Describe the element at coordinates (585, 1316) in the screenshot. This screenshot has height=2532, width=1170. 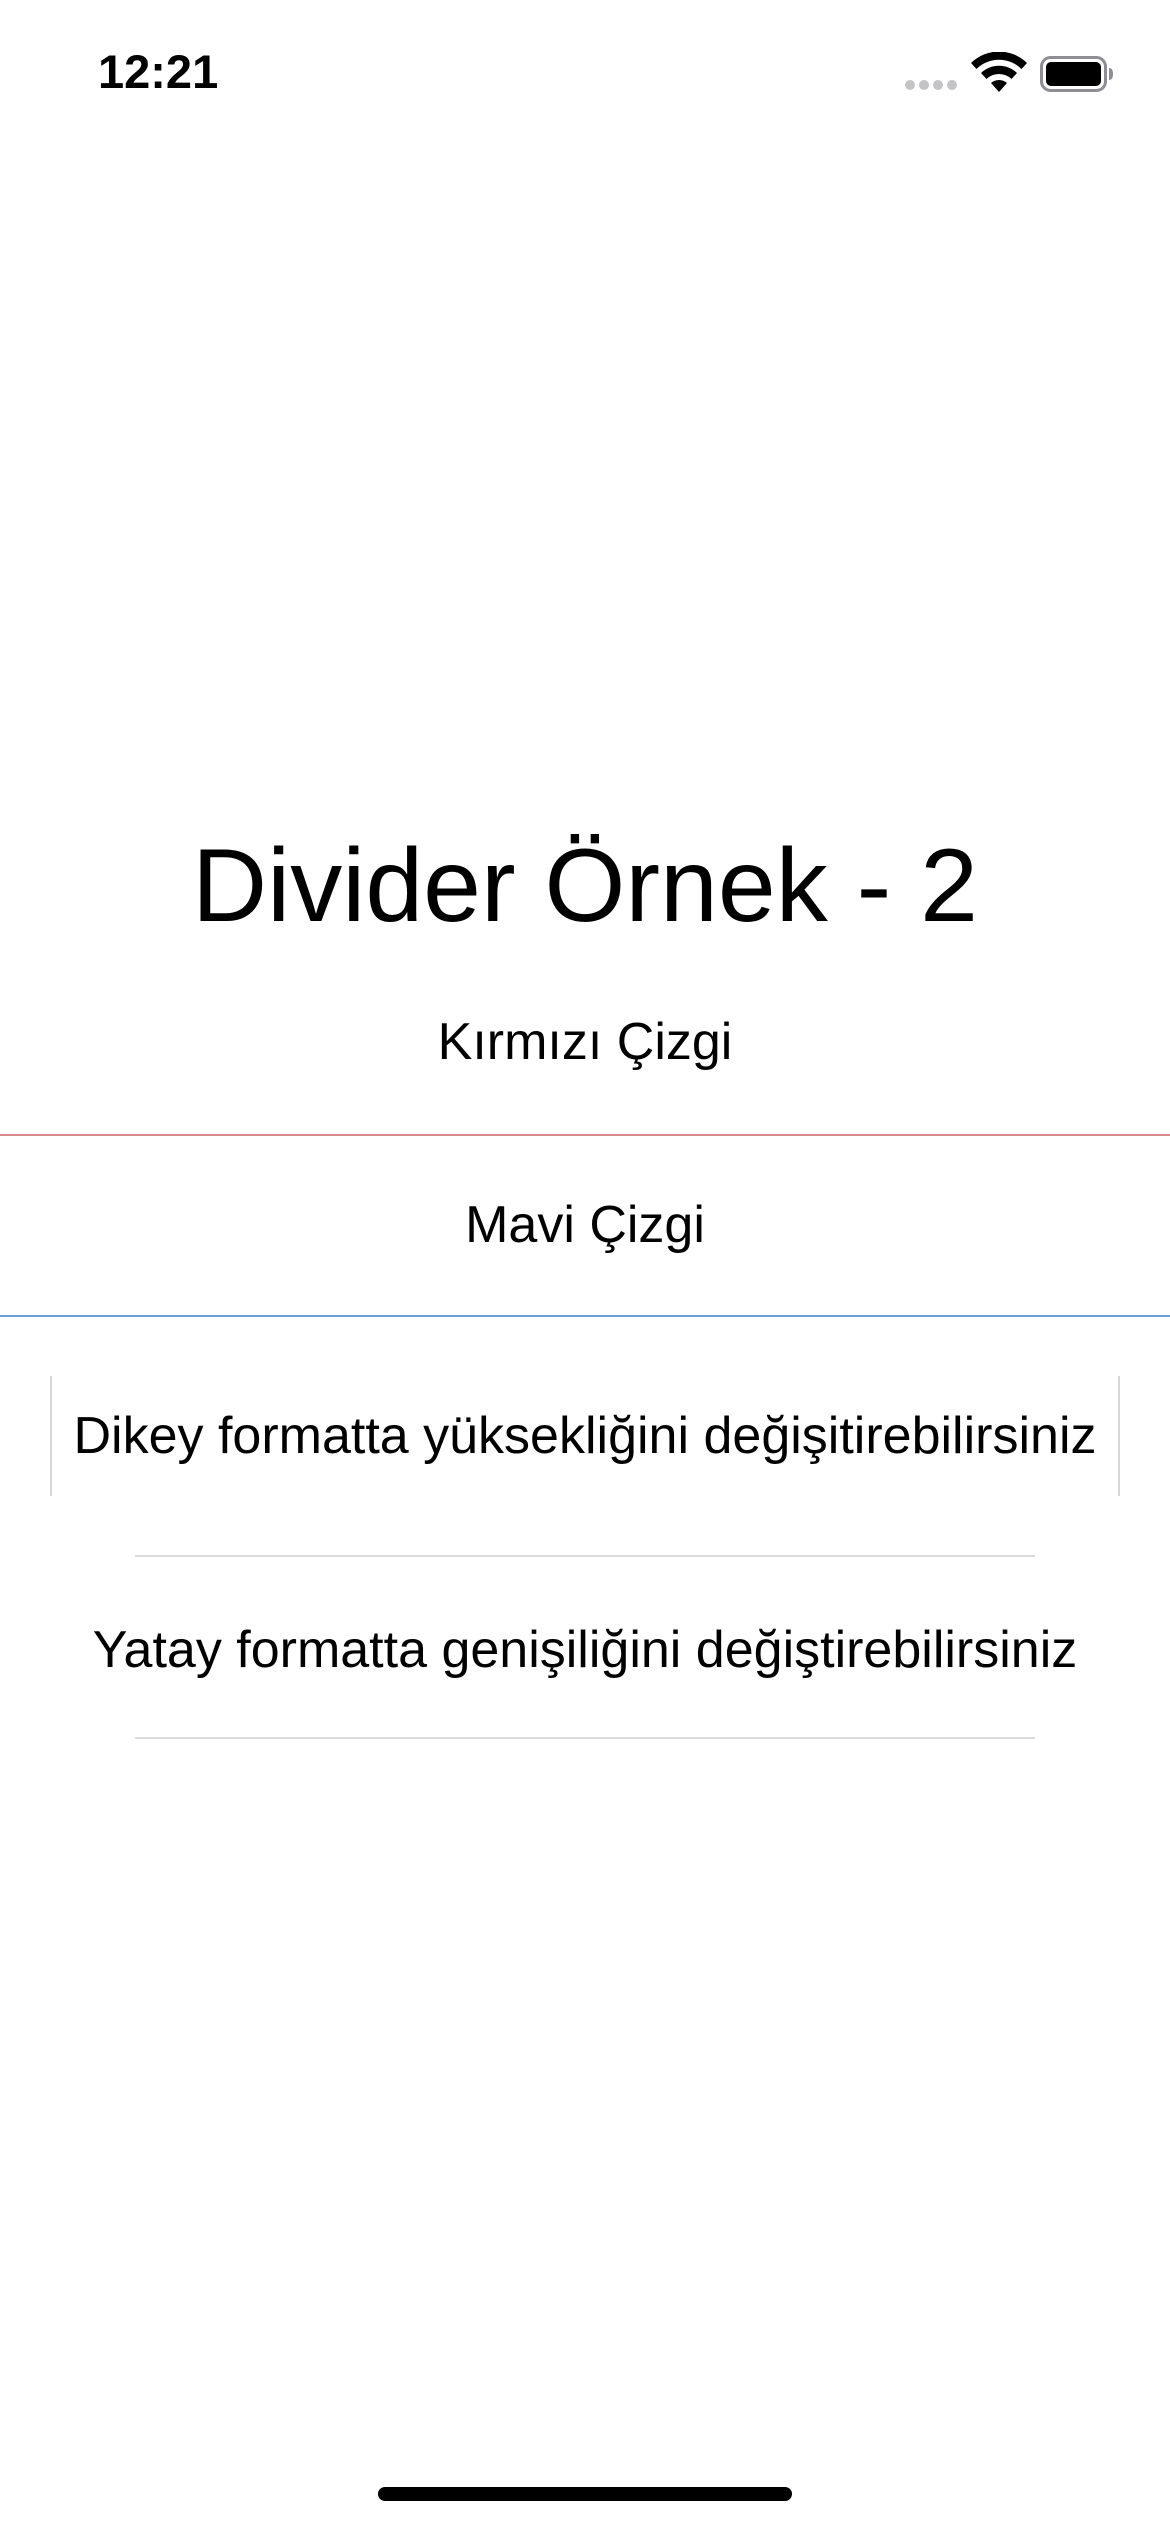
I see `blue-divider` at that location.